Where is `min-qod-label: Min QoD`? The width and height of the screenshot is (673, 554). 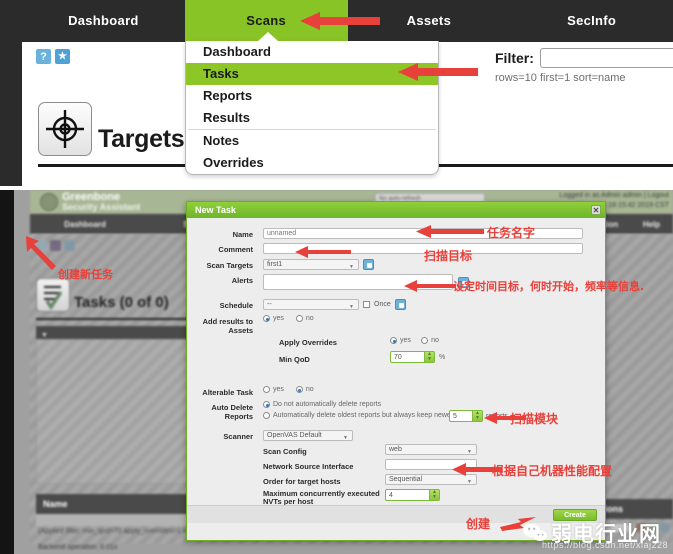 min-qod-label: Min QoD is located at coordinates (294, 359).